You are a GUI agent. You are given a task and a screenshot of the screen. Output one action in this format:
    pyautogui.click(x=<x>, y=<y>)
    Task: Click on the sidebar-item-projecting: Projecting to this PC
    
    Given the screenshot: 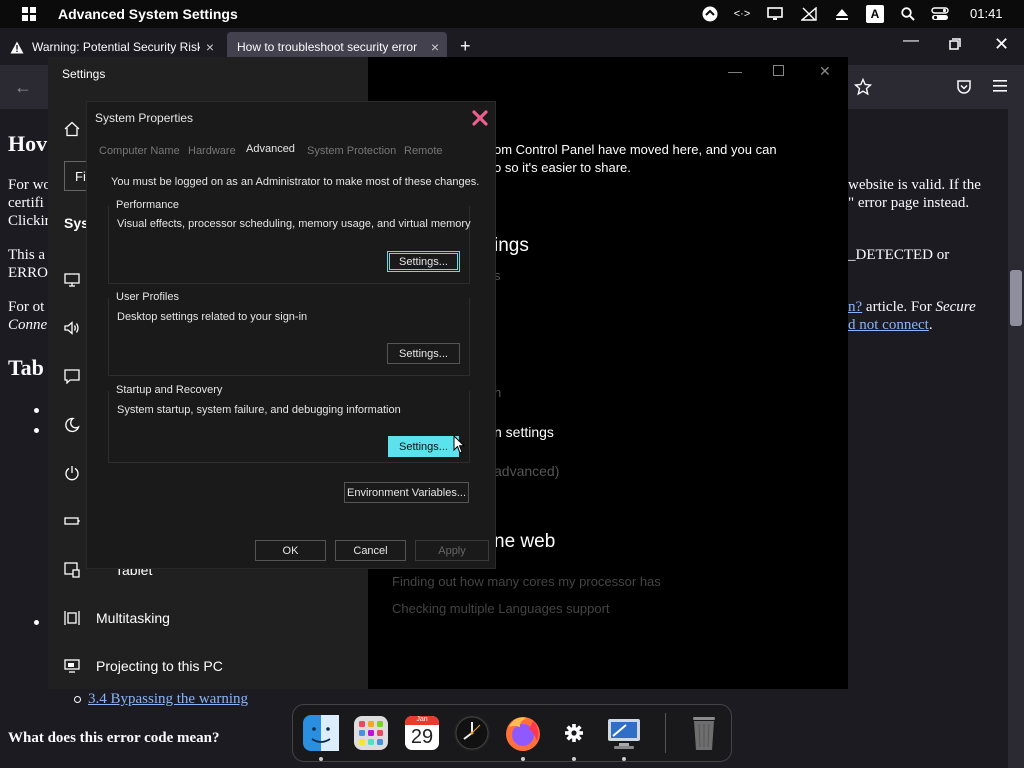 What is the action you would take?
    pyautogui.click(x=142, y=666)
    